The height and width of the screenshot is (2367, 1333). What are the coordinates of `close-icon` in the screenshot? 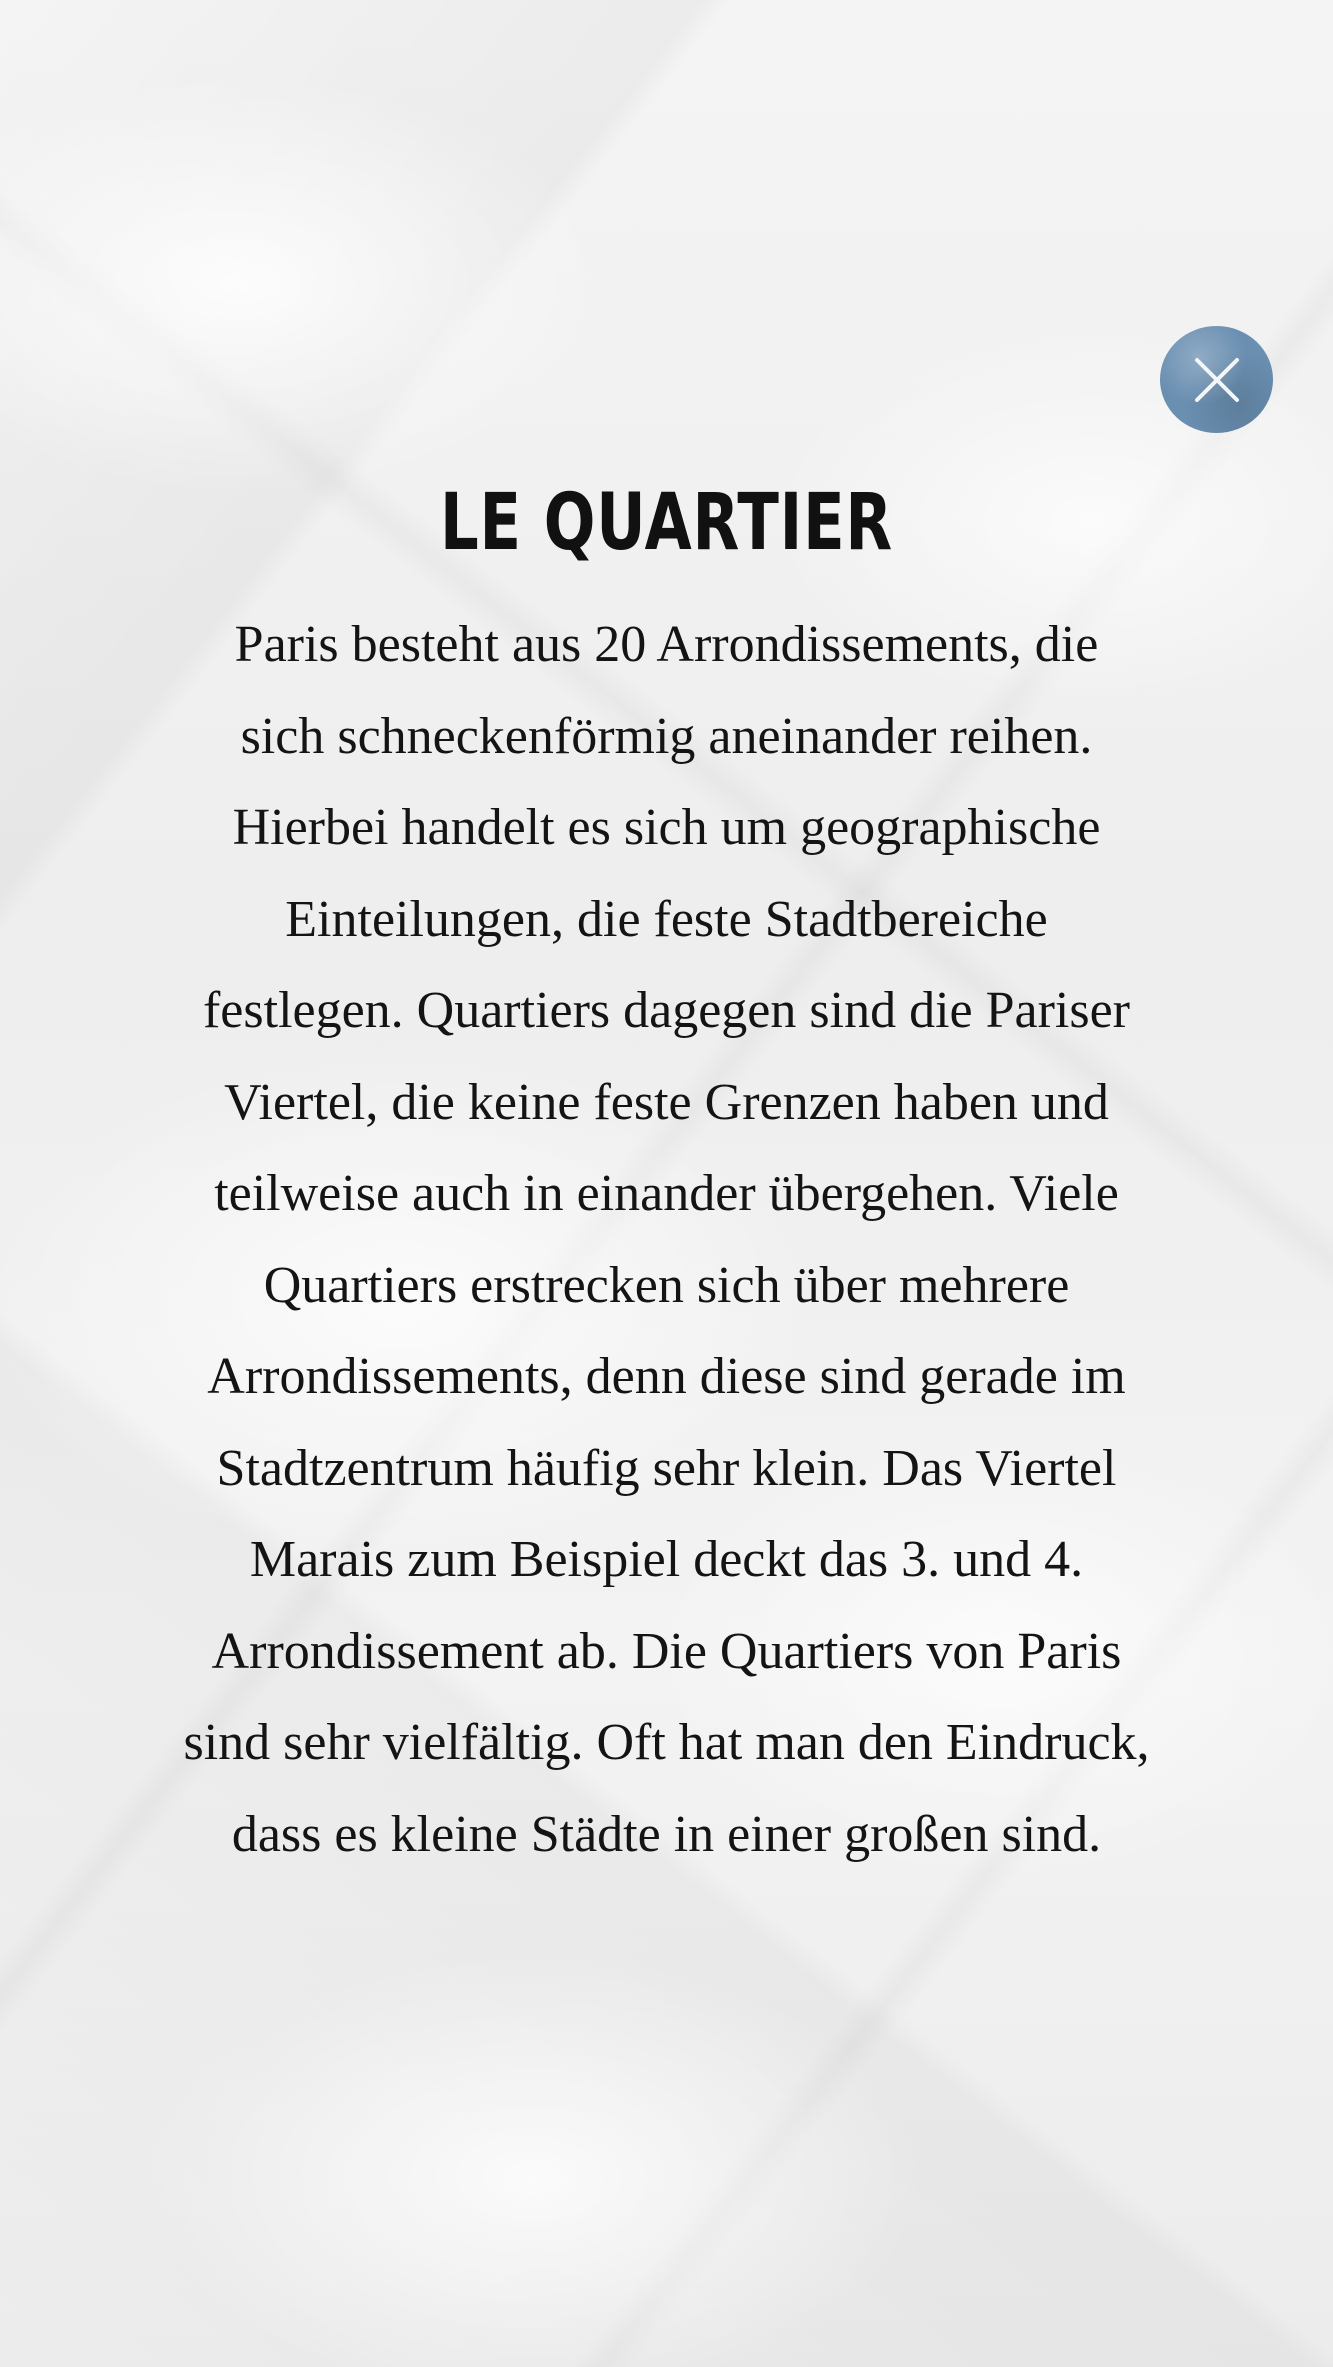 It's located at (1217, 380).